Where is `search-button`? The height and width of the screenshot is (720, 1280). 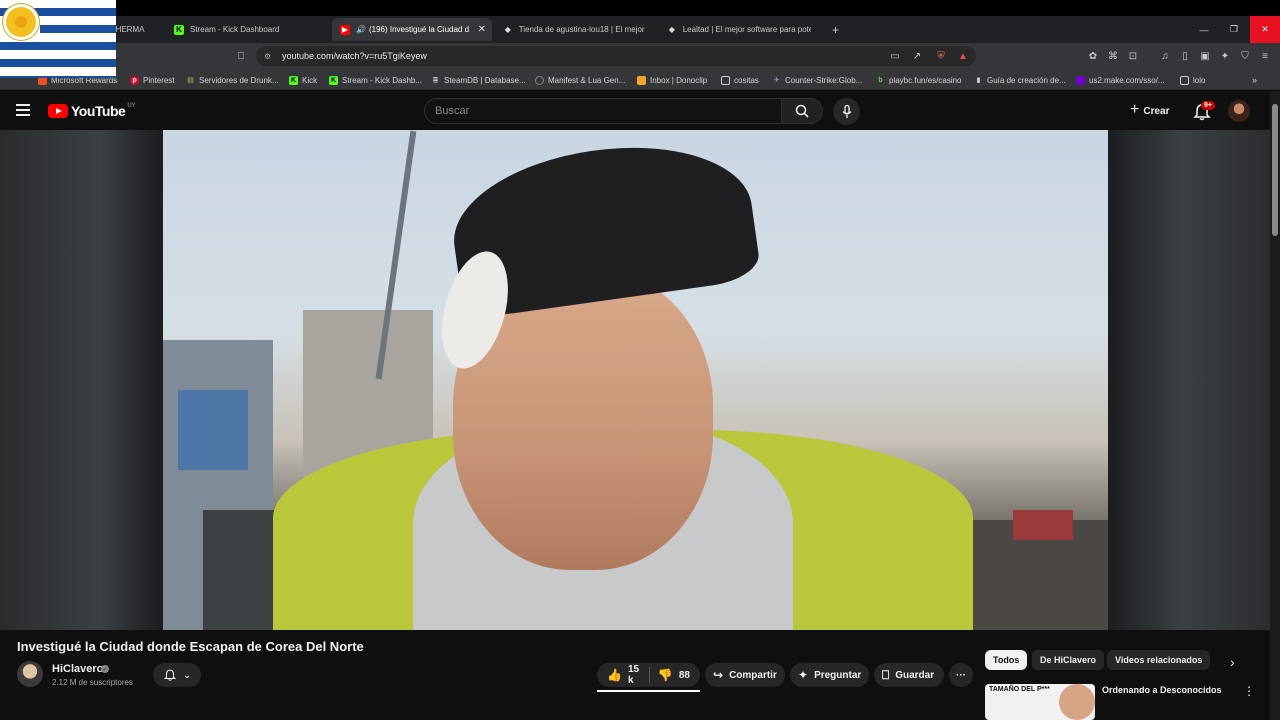 search-button is located at coordinates (802, 111).